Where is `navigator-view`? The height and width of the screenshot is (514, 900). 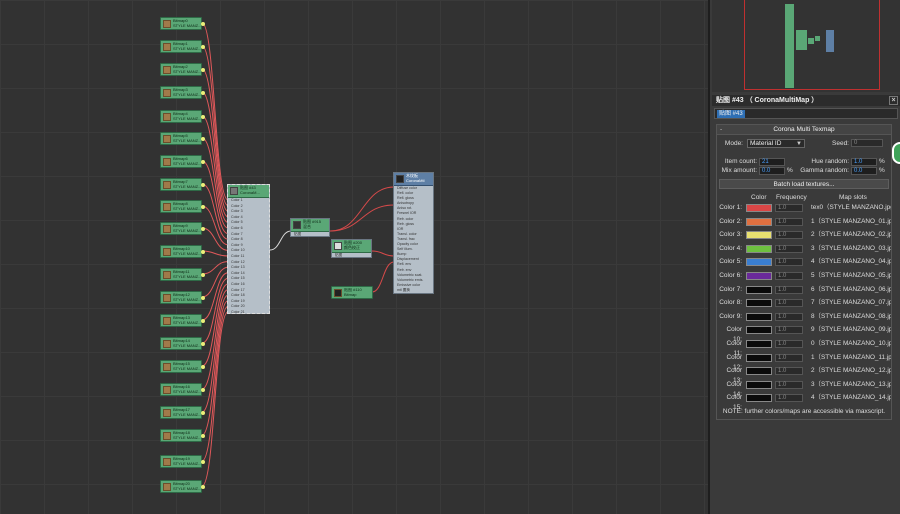 navigator-view is located at coordinates (806, 46).